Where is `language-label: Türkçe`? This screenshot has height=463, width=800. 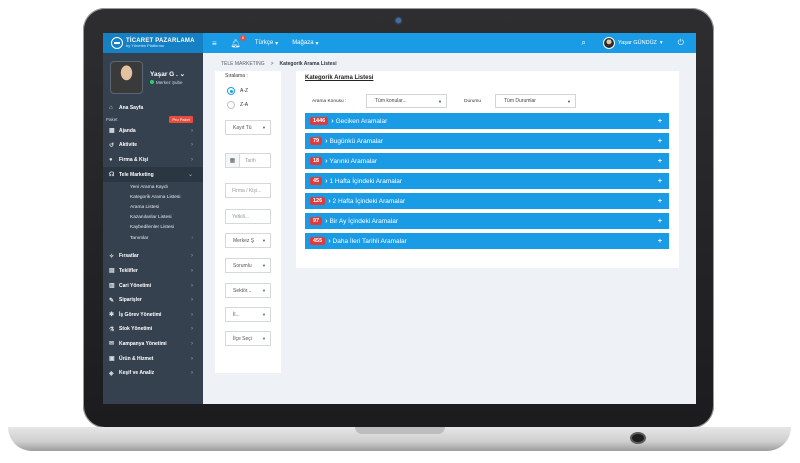 language-label: Türkçe is located at coordinates (264, 43).